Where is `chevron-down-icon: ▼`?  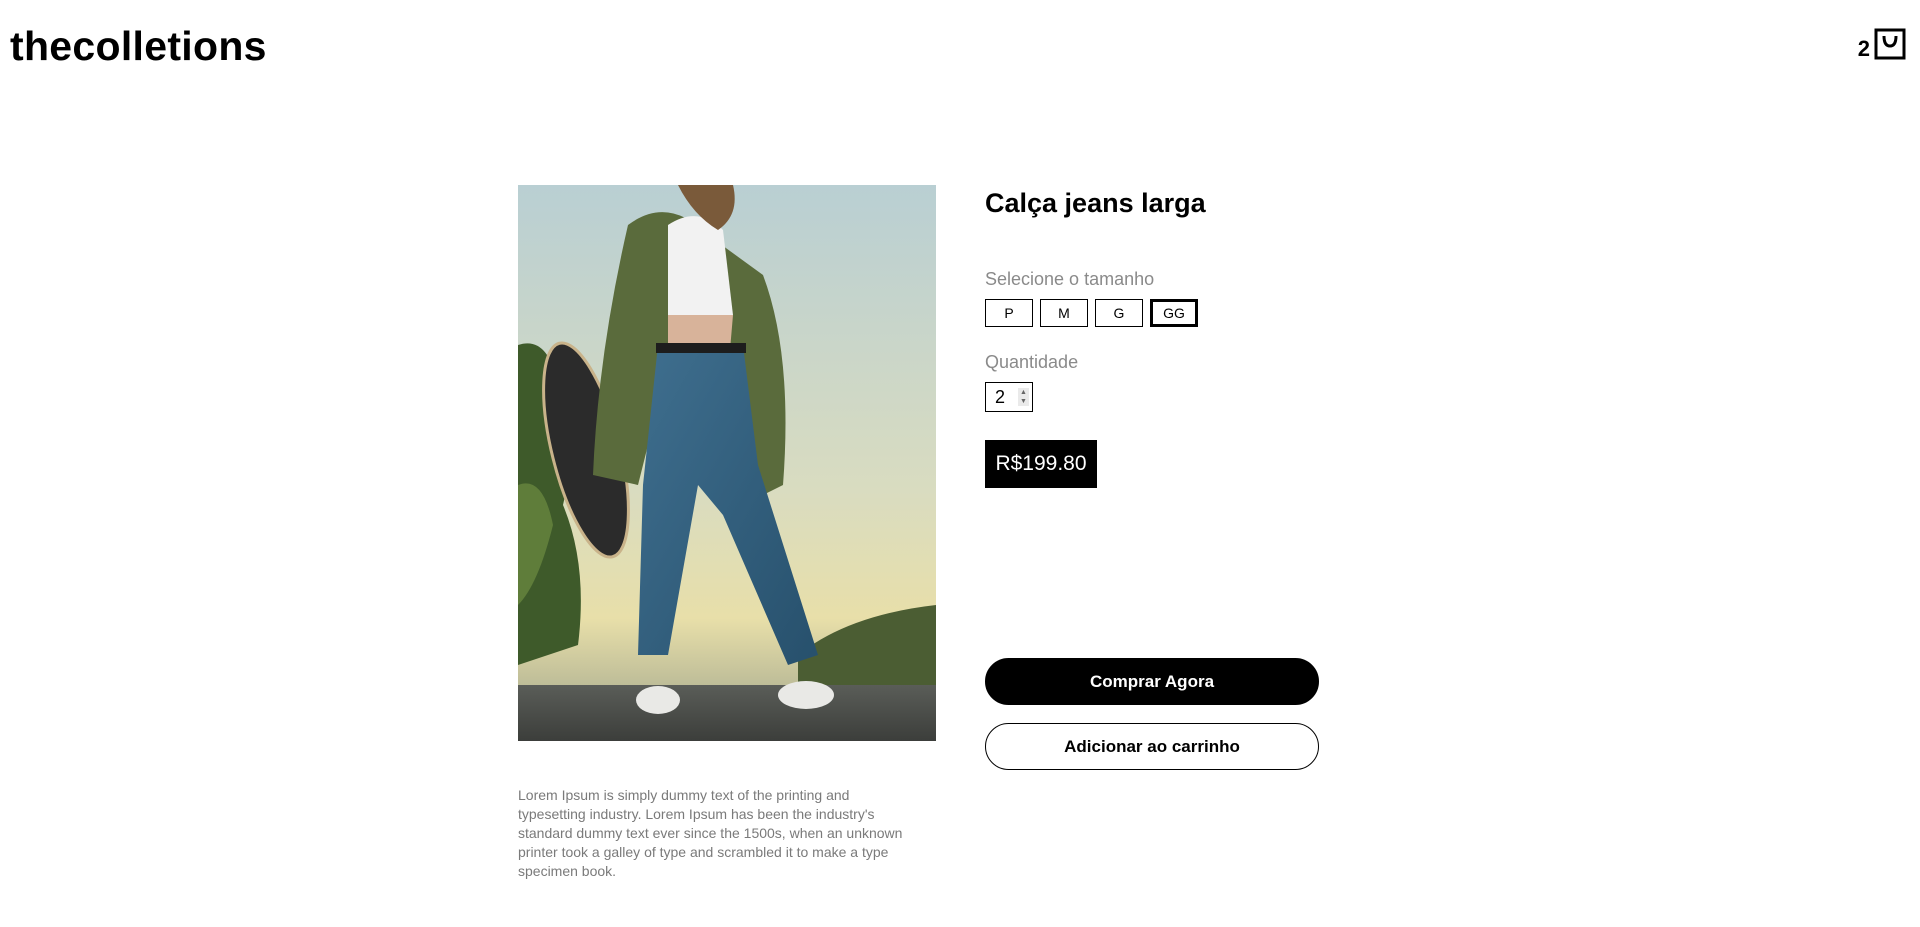
chevron-down-icon: ▼ is located at coordinates (1023, 401).